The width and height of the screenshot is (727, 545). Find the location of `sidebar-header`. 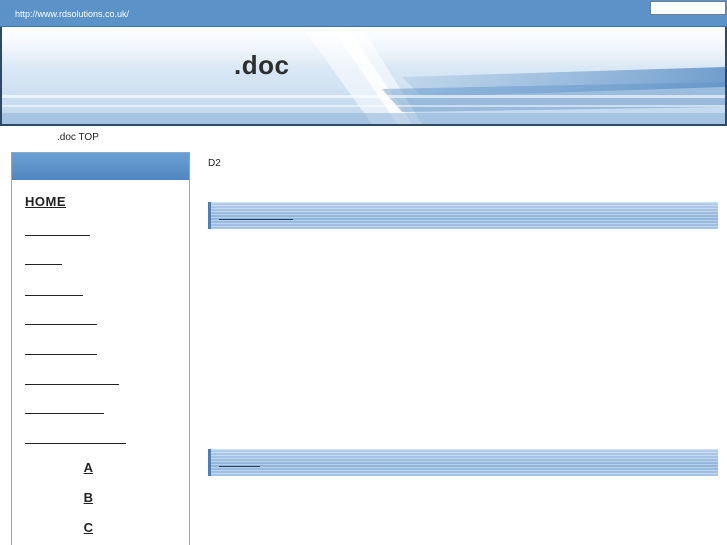

sidebar-header is located at coordinates (100, 166).